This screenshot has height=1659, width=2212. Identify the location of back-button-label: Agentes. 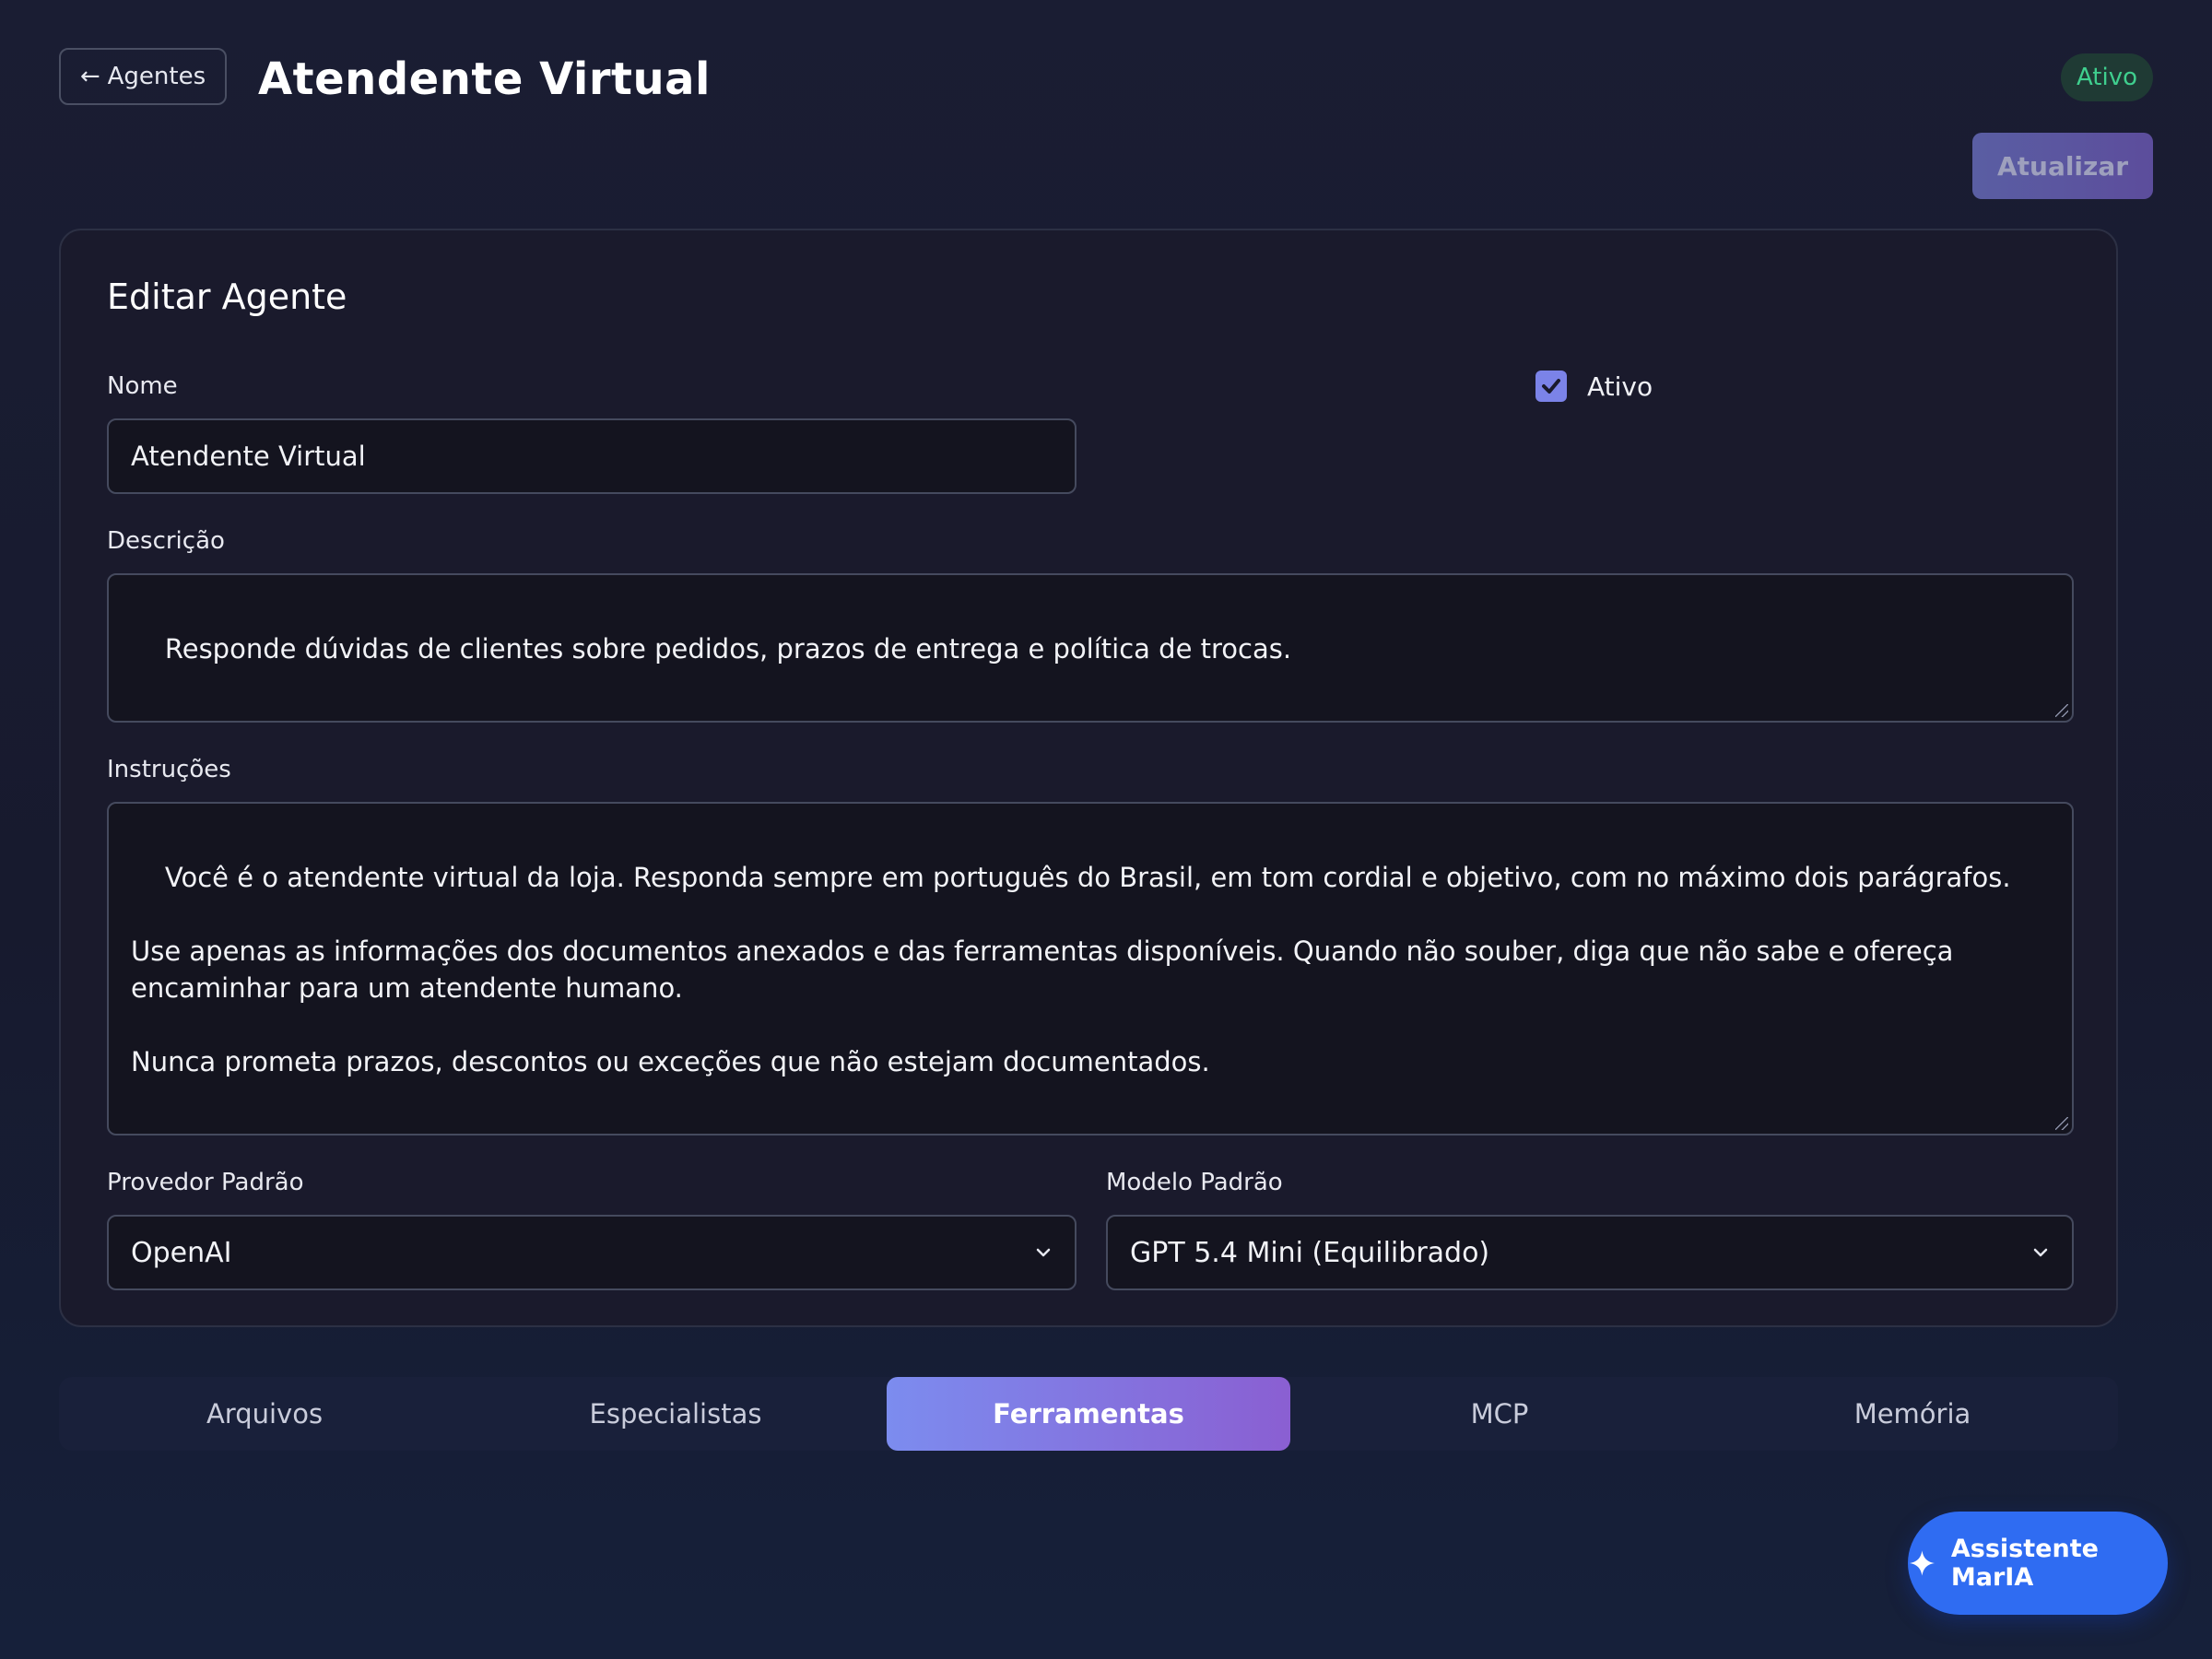
(156, 76).